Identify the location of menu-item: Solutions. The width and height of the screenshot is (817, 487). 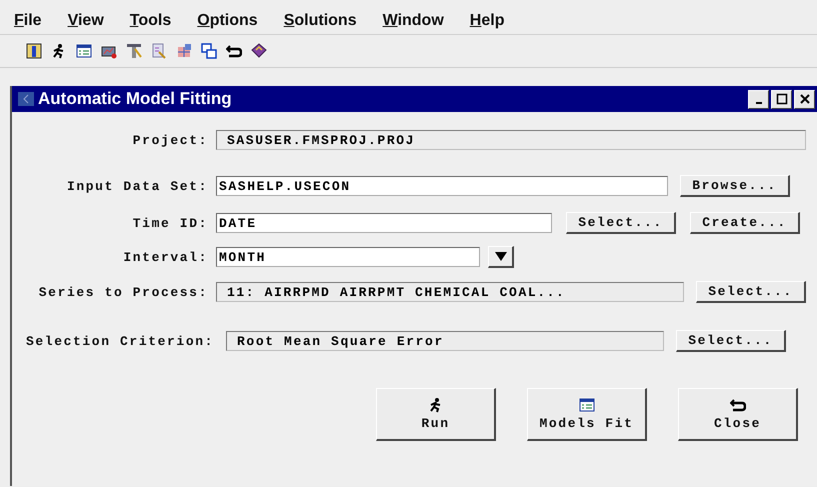
(320, 21).